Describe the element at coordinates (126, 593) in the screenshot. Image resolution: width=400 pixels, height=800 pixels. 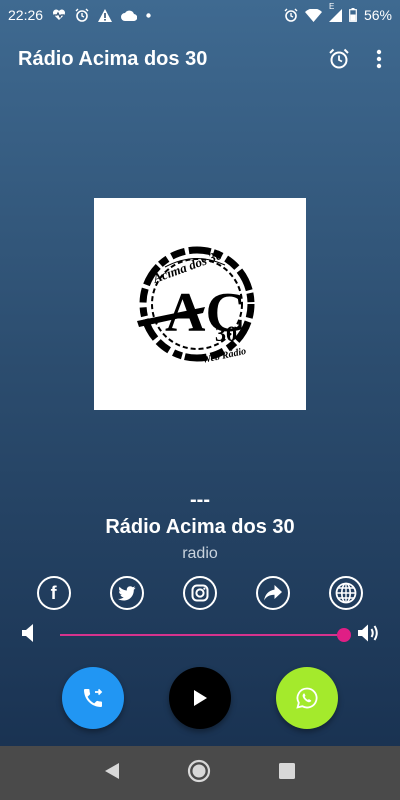
I see `twitter-icon` at that location.